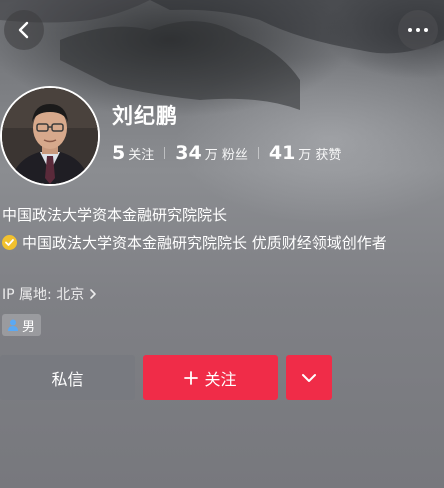 The width and height of the screenshot is (444, 488). Describe the element at coordinates (9, 242) in the screenshot. I see `verified-badge-icon` at that location.